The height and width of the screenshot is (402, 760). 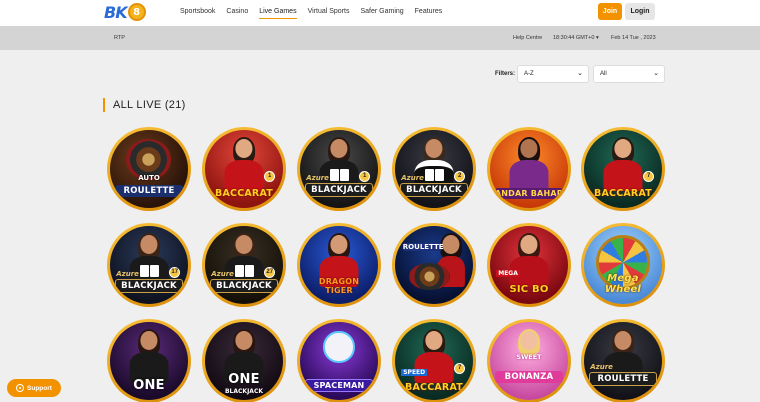 I want to click on game-tile-auto-roulette: AUTO ROULETTE, so click(x=149, y=169).